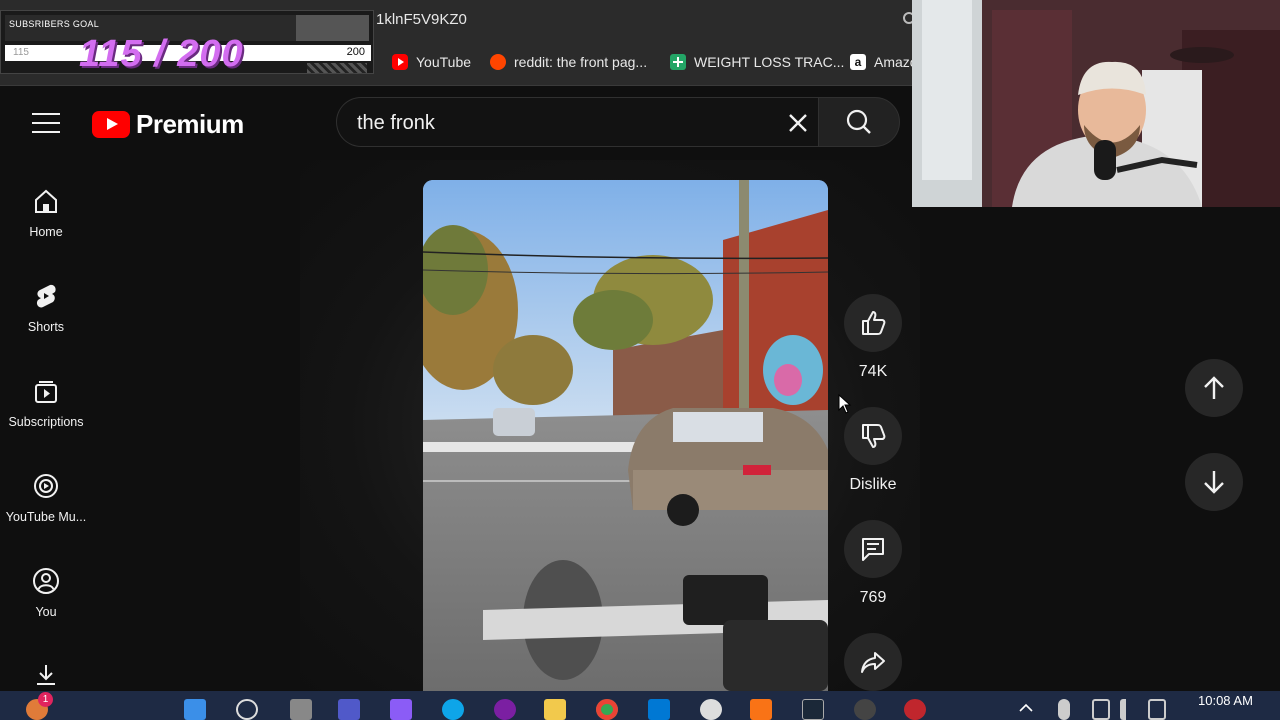 This screenshot has height=720, width=1280. What do you see at coordinates (46, 296) in the screenshot?
I see `shorts-icon` at bounding box center [46, 296].